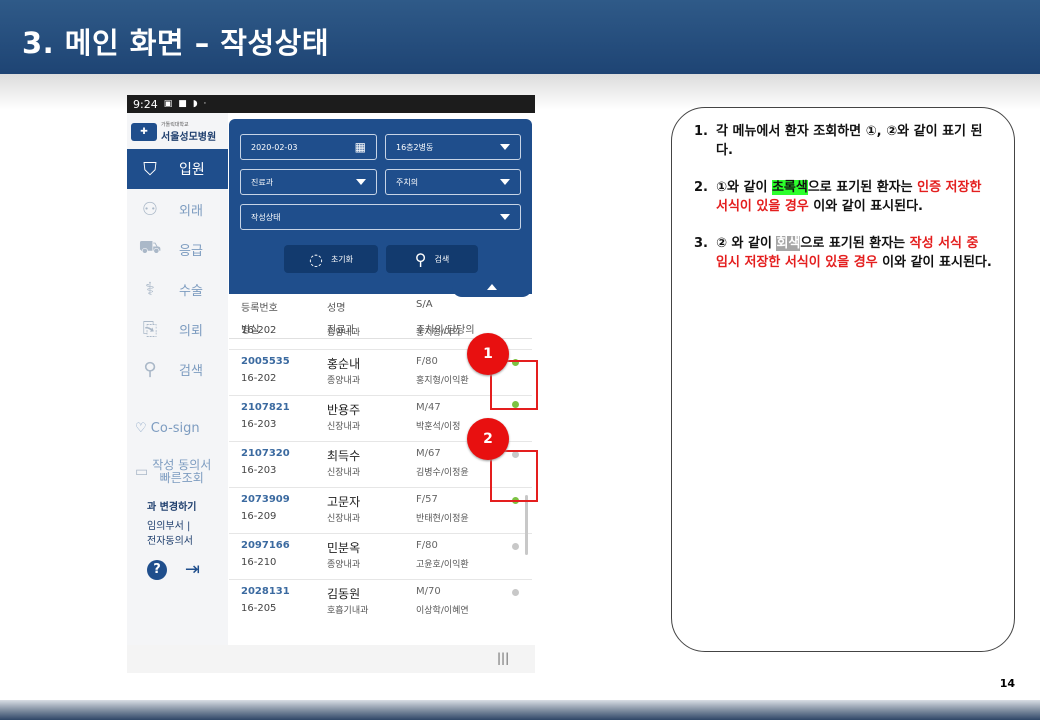 The height and width of the screenshot is (720, 1040). What do you see at coordinates (849, 141) in the screenshot?
I see `note-1-text: 각 메뉴에서 환자 조회하면 ①, ②와 같이 표기 된다.` at bounding box center [849, 141].